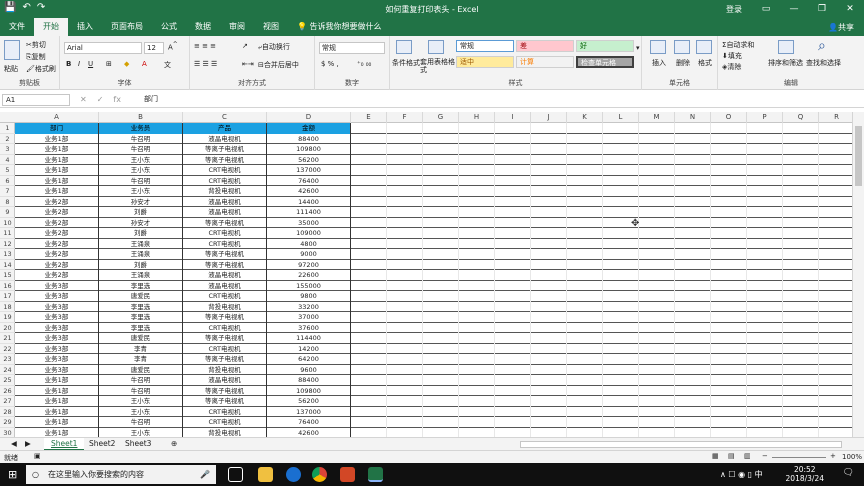  I want to click on cut-button: ✂剪切, so click(36, 45).